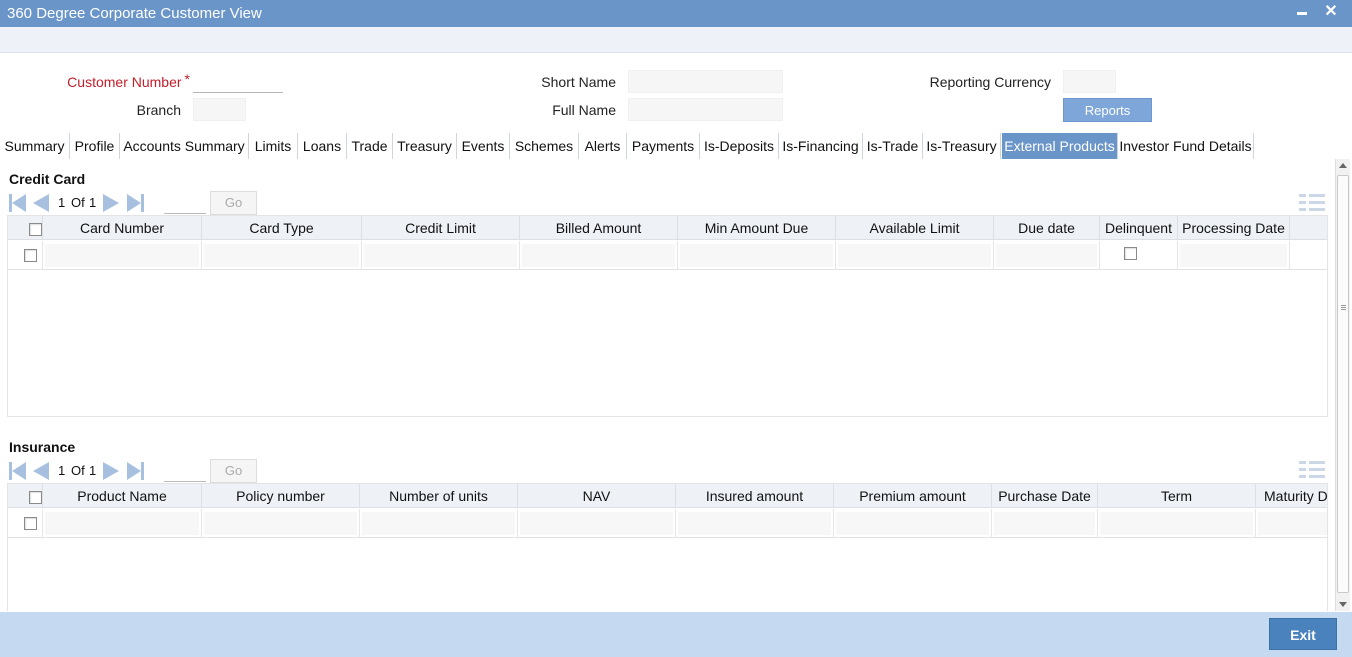 This screenshot has width=1352, height=657. Describe the element at coordinates (676, 634) in the screenshot. I see `footer-bar: Exit` at that location.